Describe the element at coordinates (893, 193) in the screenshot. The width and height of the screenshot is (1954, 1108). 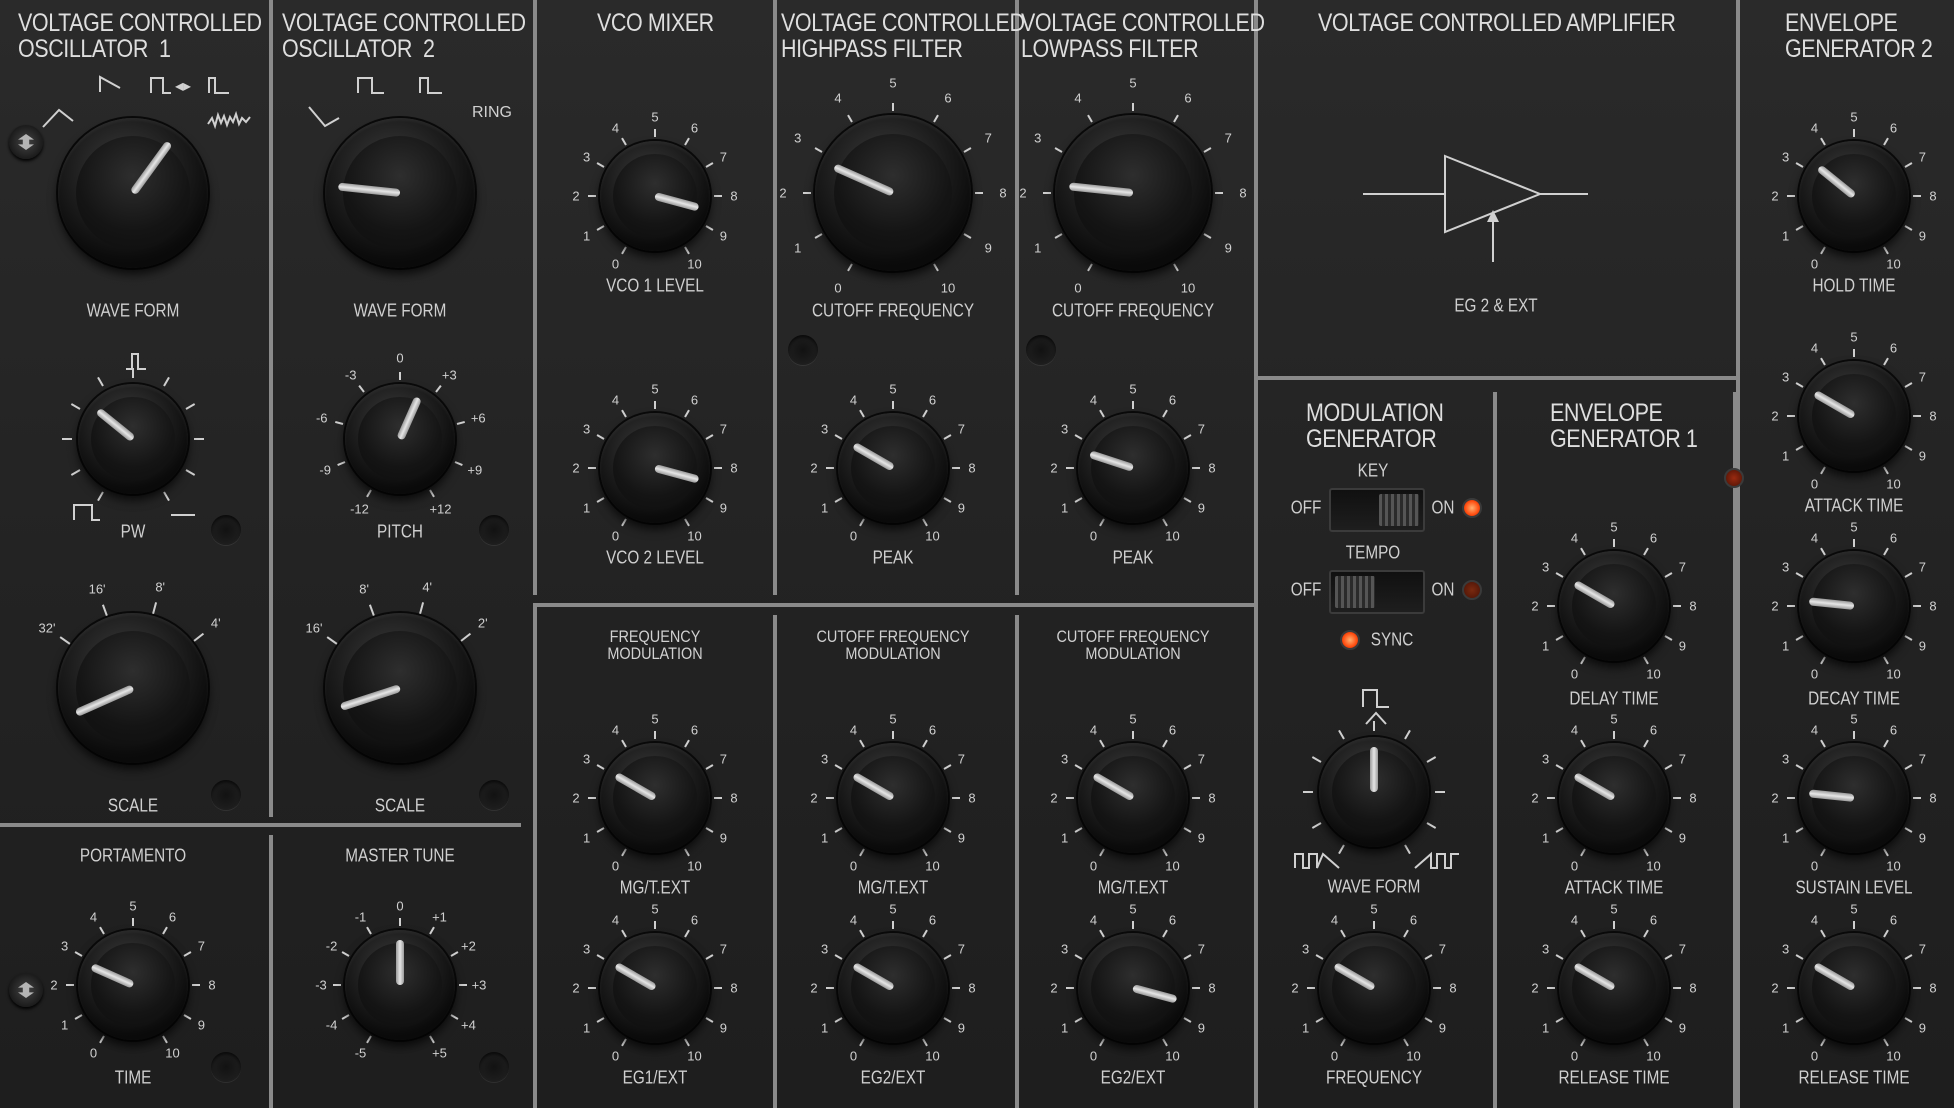
I see `hpf-cutoff-knob` at that location.